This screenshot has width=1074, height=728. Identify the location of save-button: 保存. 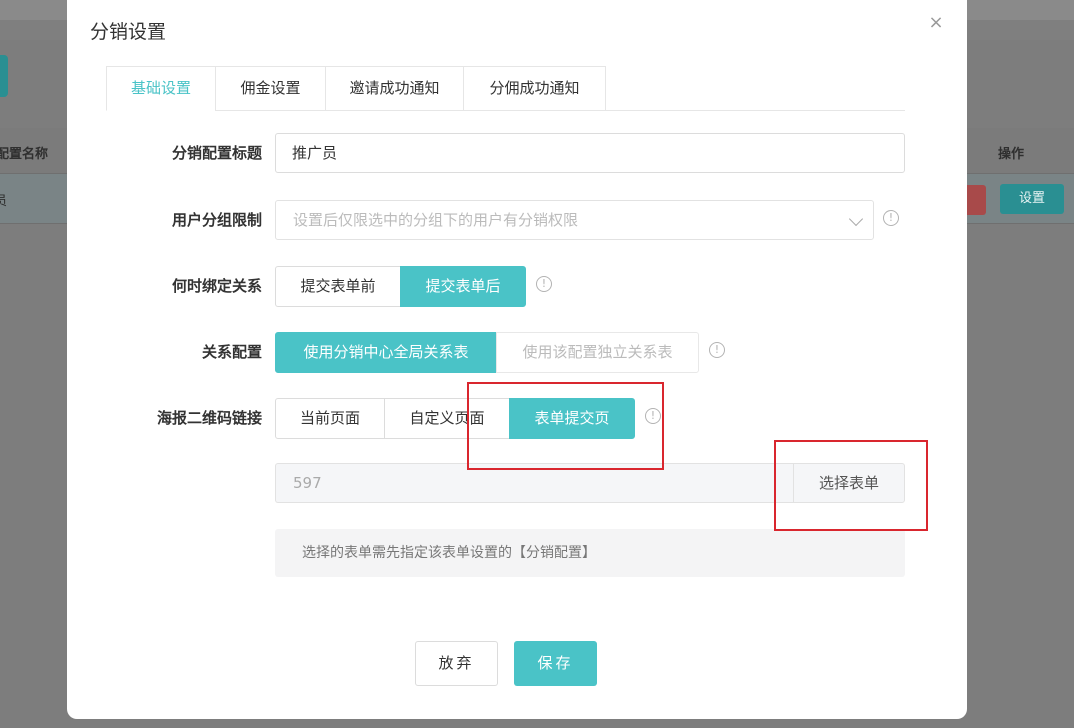
(555, 663).